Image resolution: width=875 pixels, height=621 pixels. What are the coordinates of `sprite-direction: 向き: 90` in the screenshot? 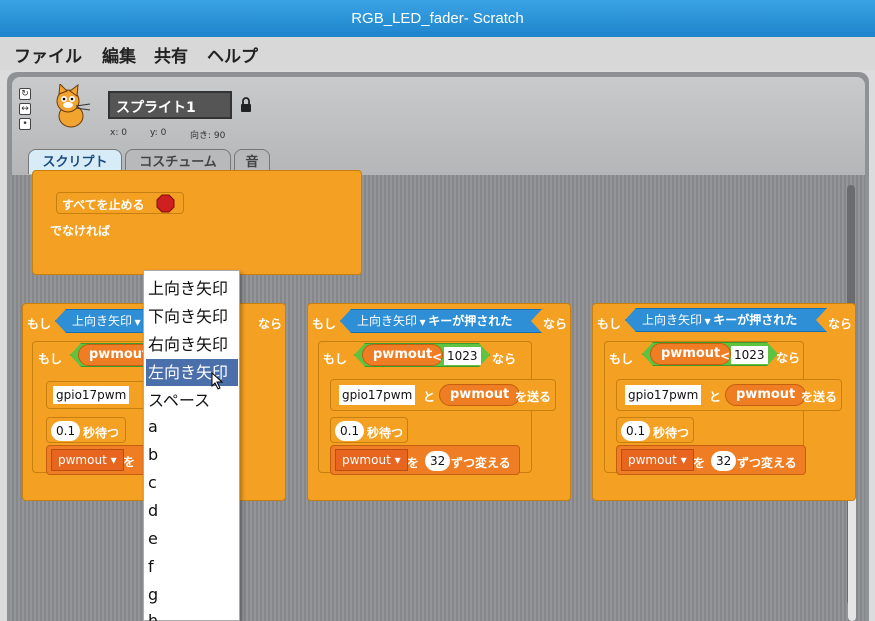 It's located at (208, 136).